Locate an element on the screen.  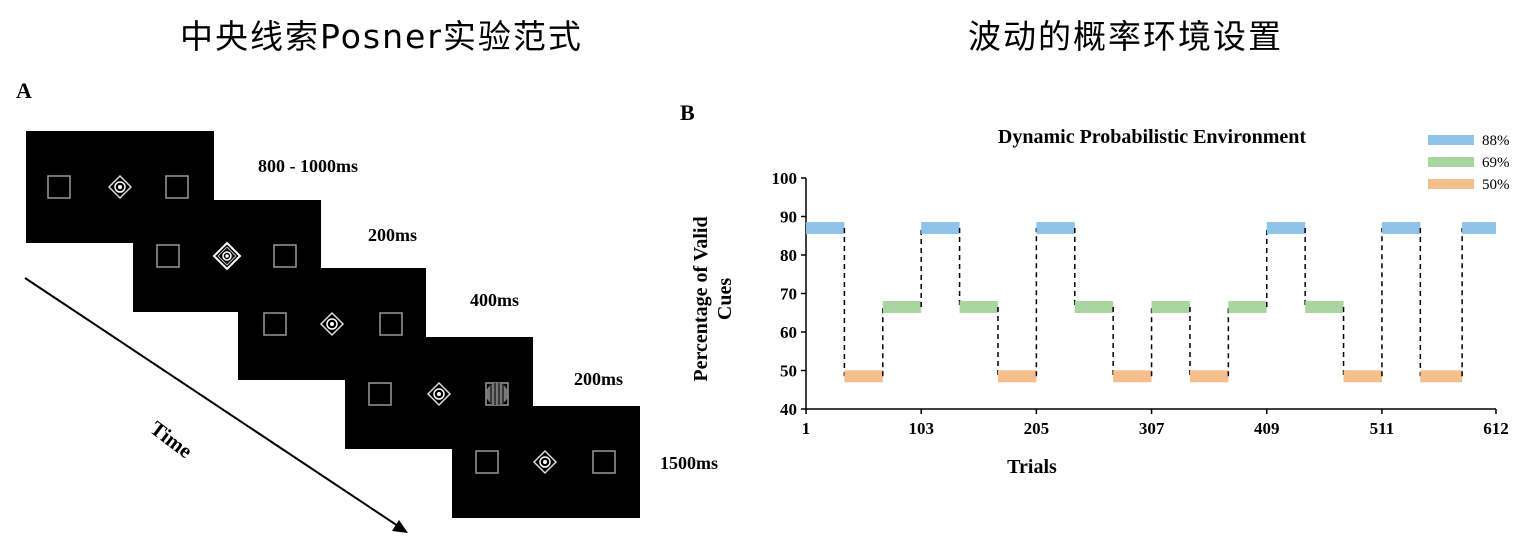
timing-fixation: 800 - 1000ms is located at coordinates (308, 166).